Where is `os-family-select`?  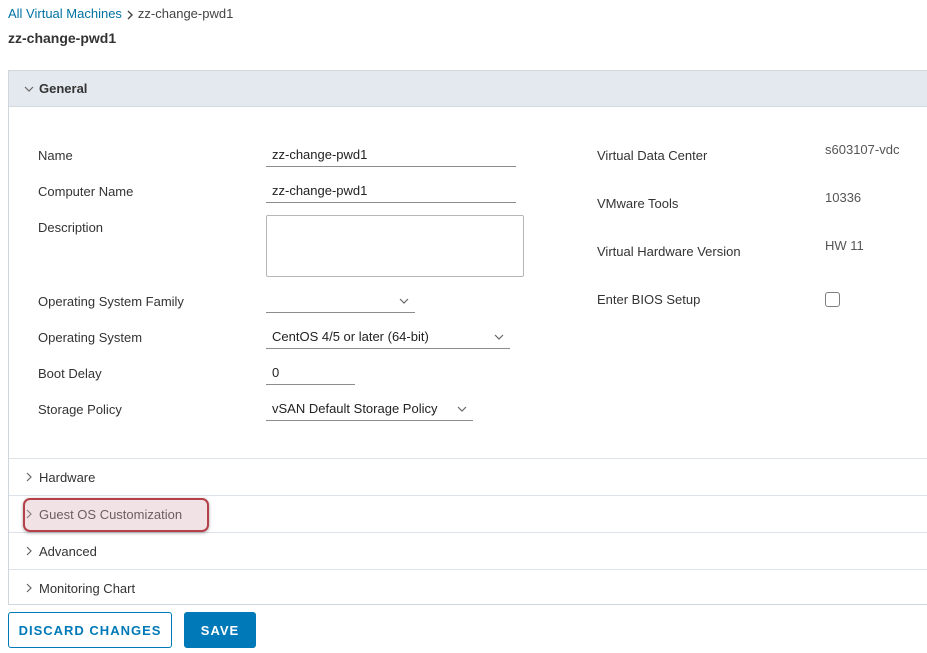
os-family-select is located at coordinates (340, 302).